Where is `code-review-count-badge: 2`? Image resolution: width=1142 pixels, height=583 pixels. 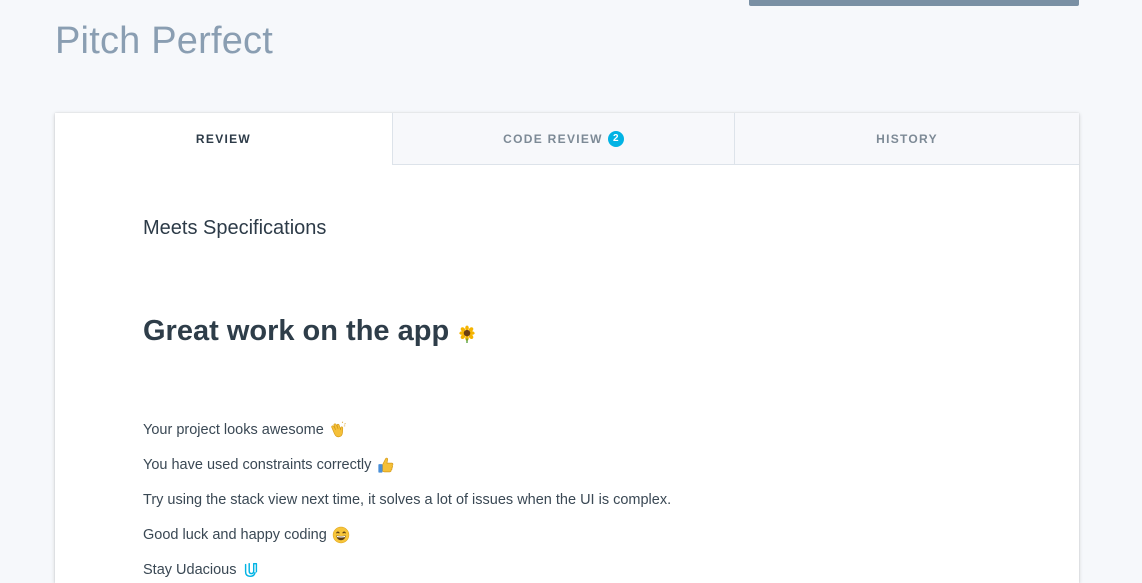
code-review-count-badge: 2 is located at coordinates (615, 138).